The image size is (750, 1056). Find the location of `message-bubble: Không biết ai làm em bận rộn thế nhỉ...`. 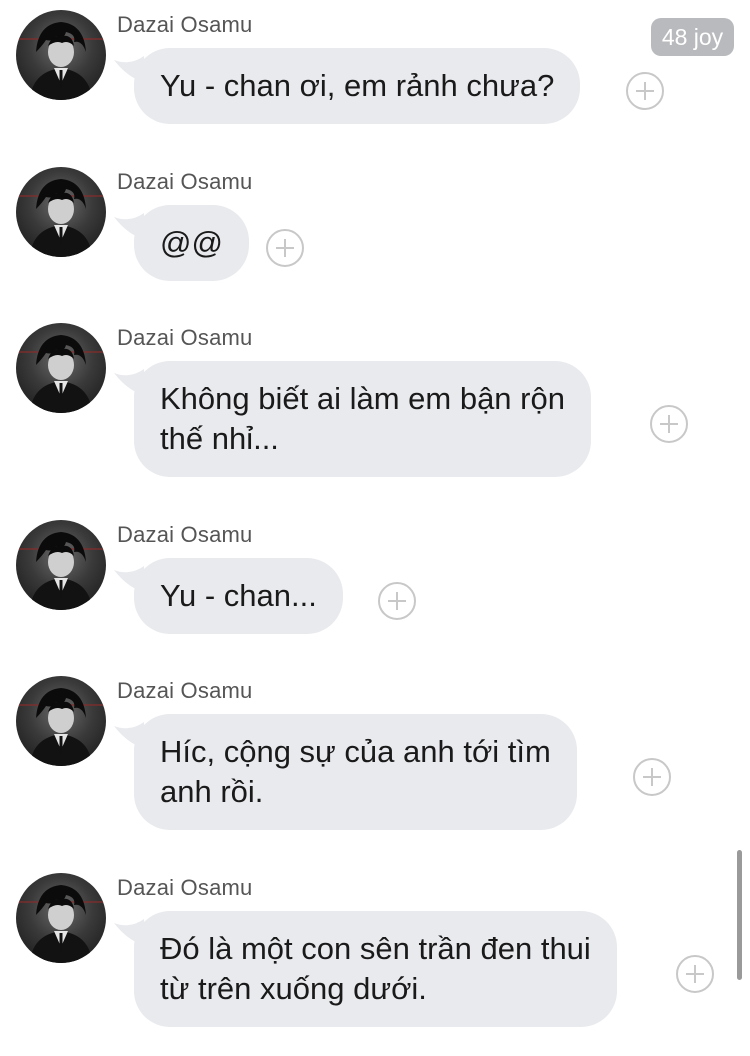

message-bubble: Không biết ai làm em bận rộn thế nhỉ... is located at coordinates (352, 419).